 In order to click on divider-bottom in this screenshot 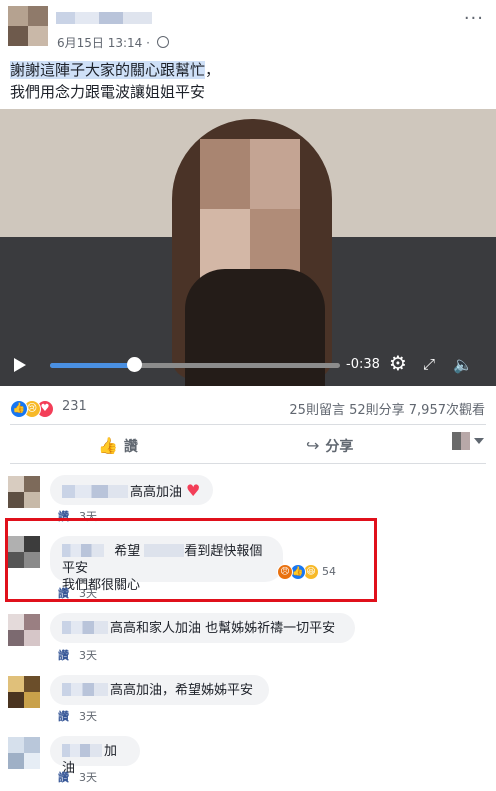, I will do `click(248, 463)`.